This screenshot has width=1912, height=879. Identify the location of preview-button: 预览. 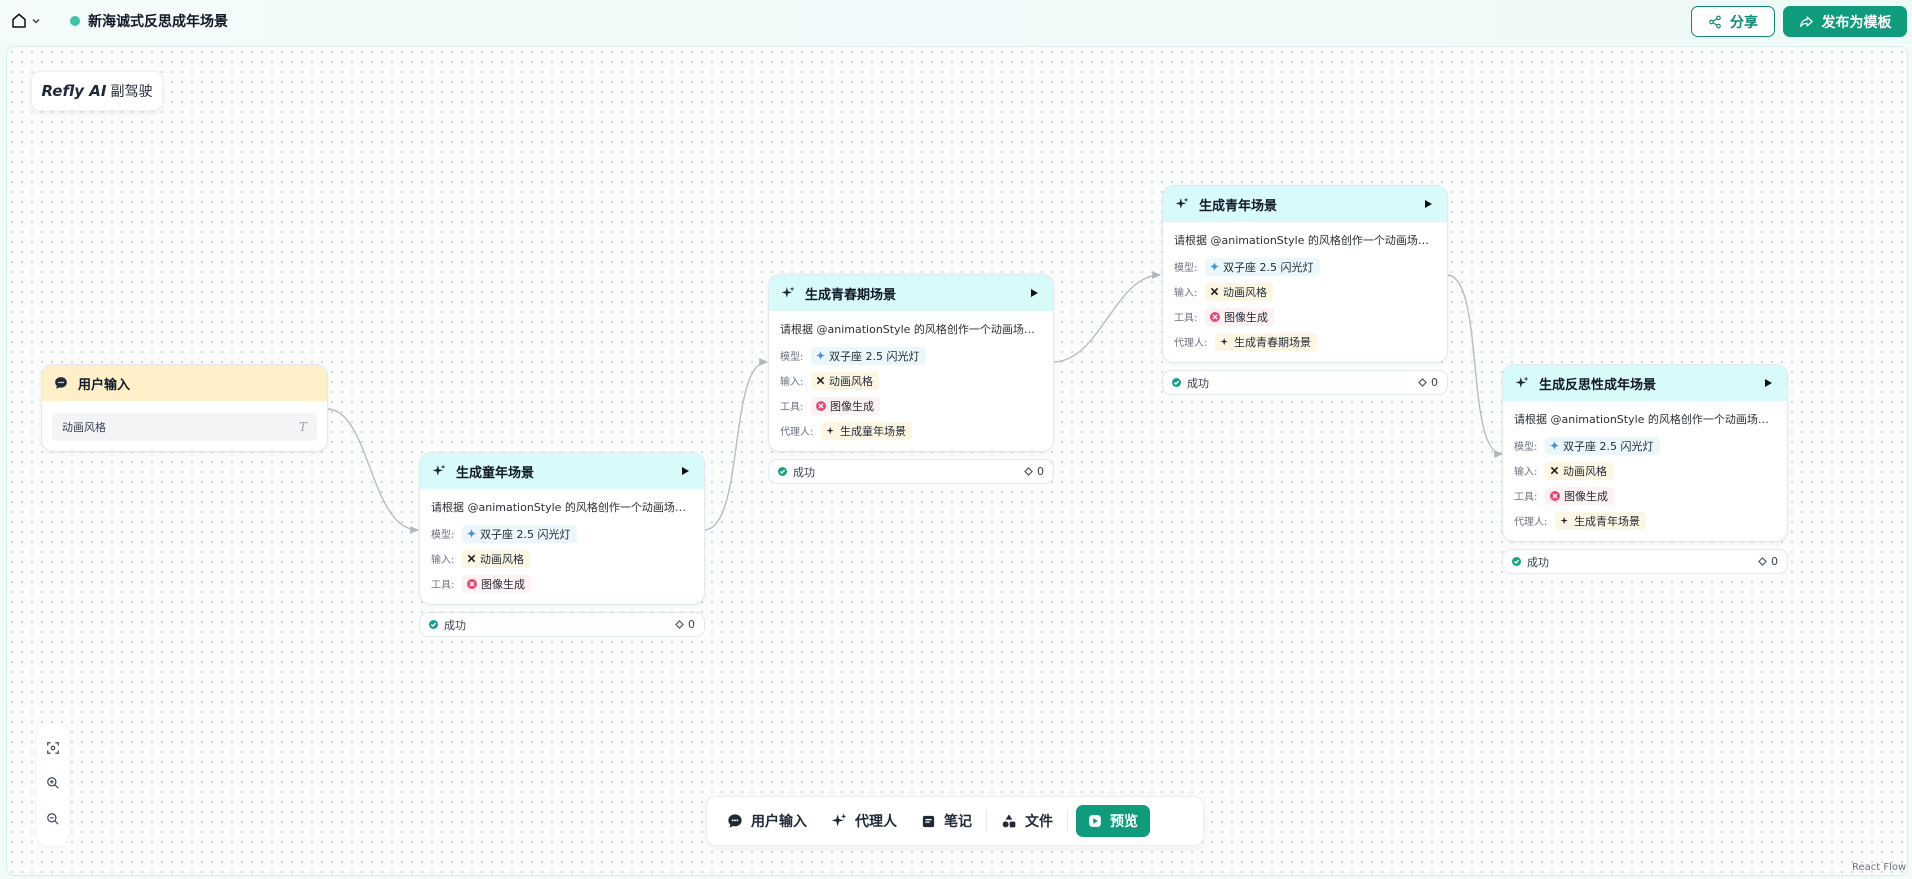
(1113, 821).